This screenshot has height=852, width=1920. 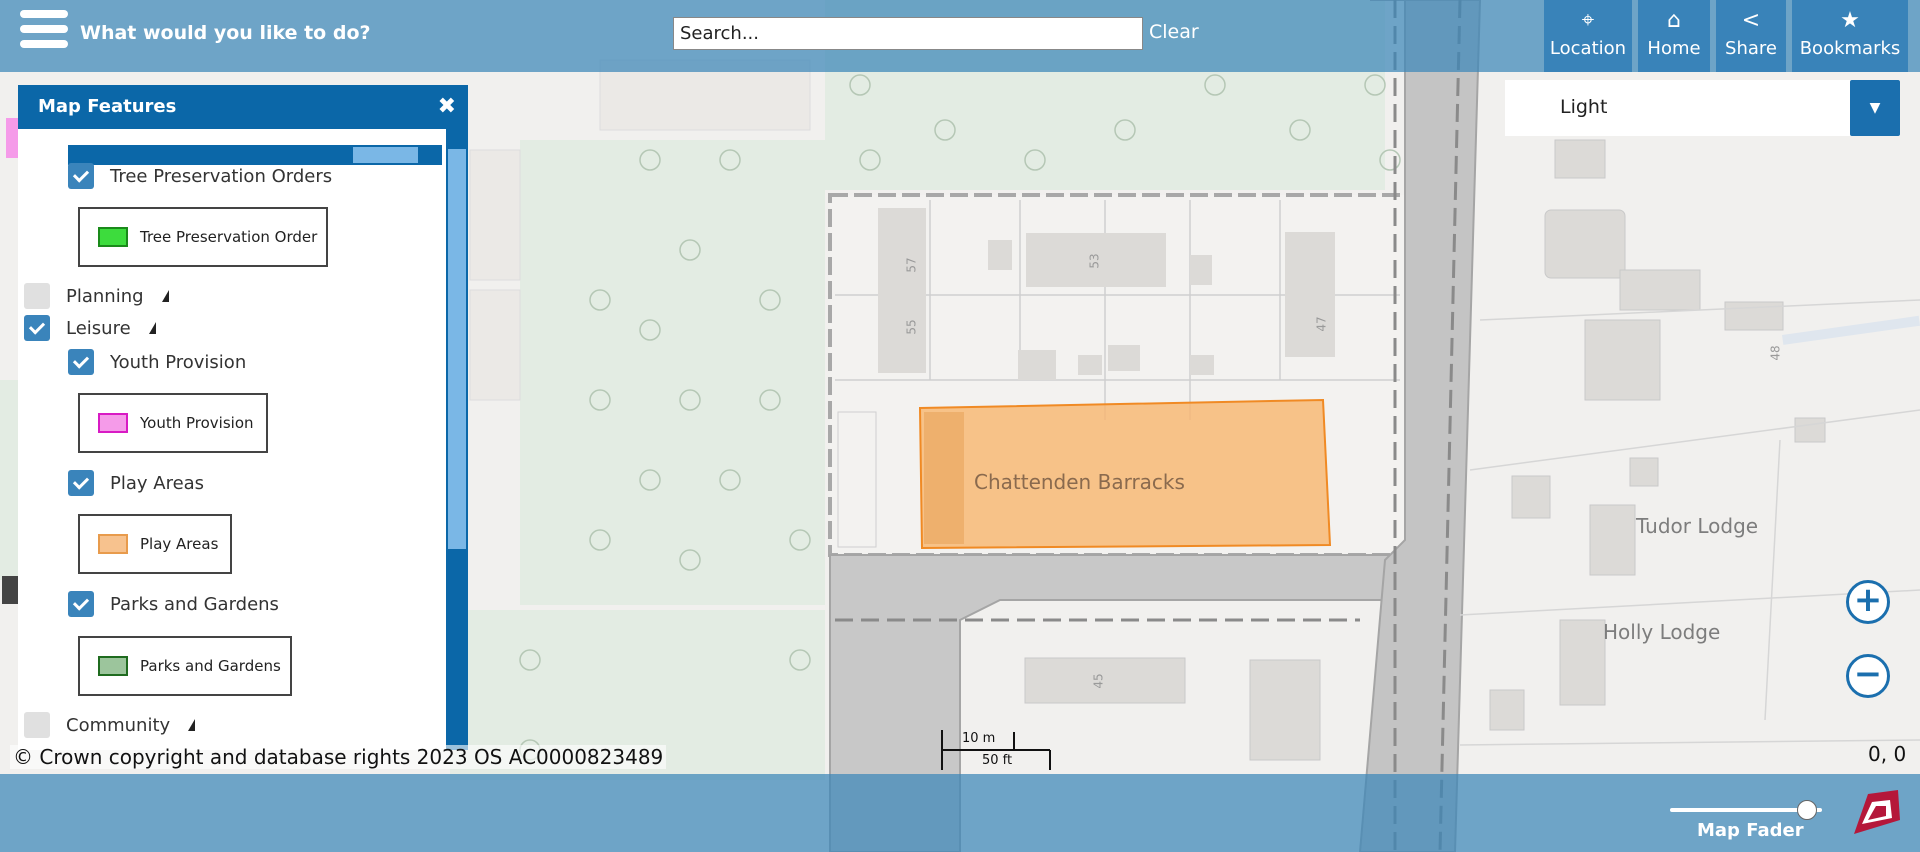 I want to click on layer-parks-and-gardens: Parks and Gardens, so click(x=173, y=604).